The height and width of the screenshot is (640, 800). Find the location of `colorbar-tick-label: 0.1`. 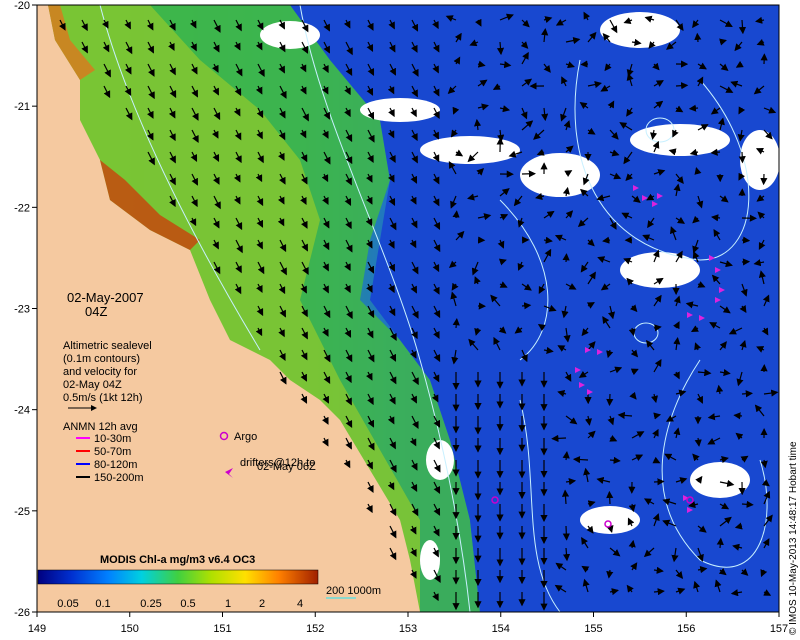

colorbar-tick-label: 0.1 is located at coordinates (102, 604).